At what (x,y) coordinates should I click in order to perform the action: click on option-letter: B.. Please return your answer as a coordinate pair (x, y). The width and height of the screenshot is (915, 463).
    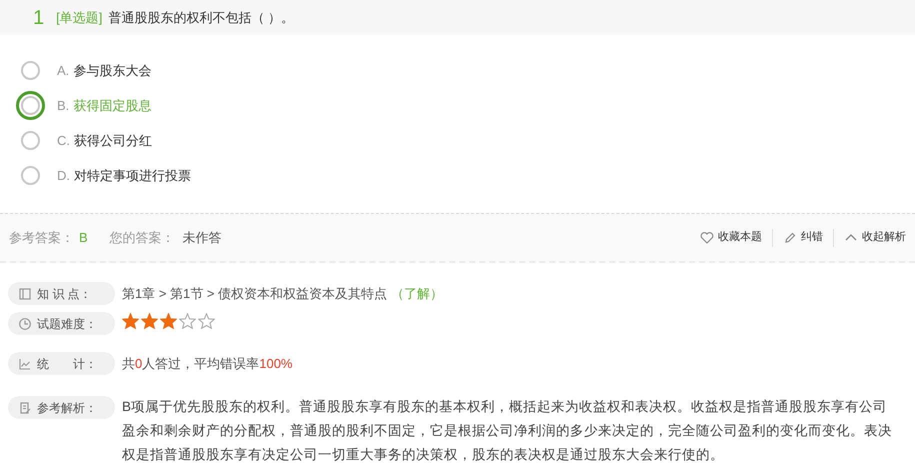
    Looking at the image, I should click on (63, 105).